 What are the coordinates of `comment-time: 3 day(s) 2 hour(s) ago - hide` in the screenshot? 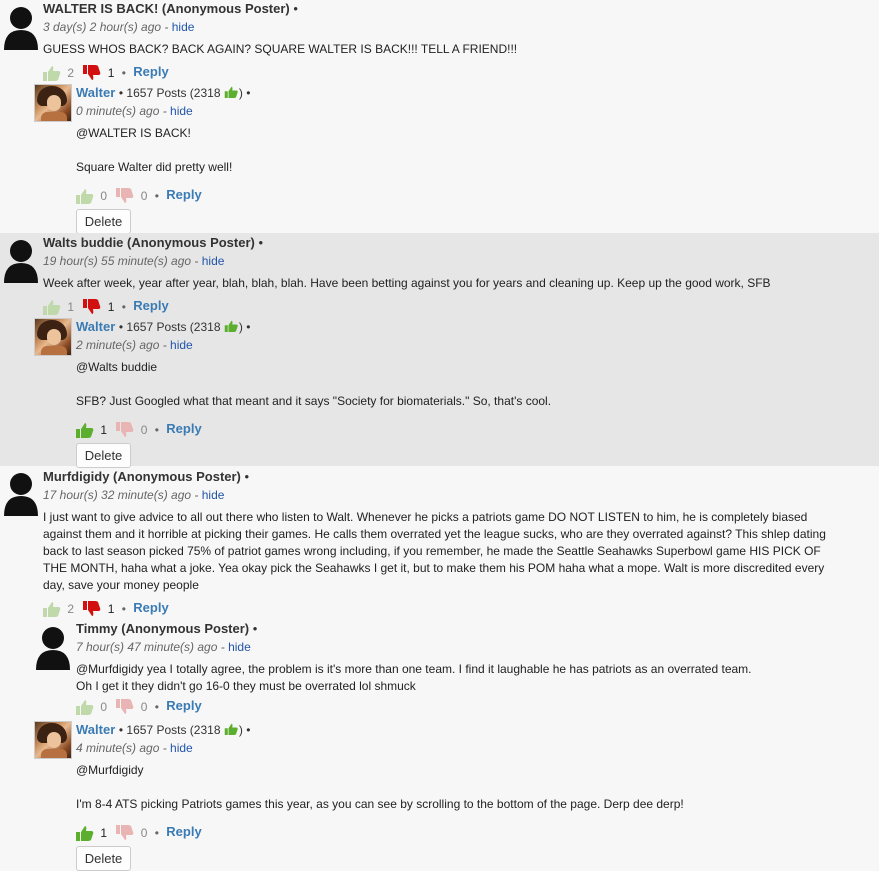 It's located at (119, 27).